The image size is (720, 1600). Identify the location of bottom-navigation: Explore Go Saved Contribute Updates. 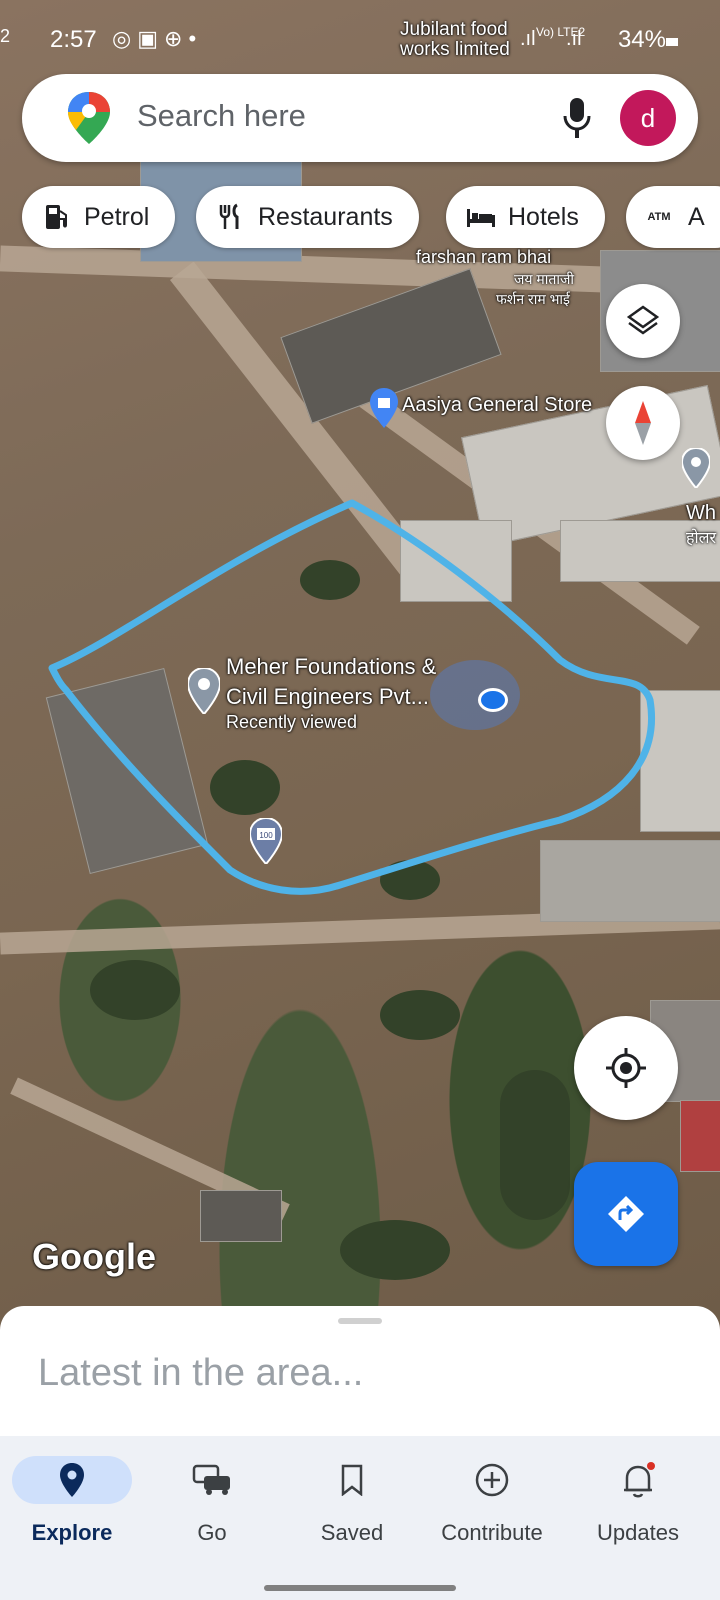
(360, 1518).